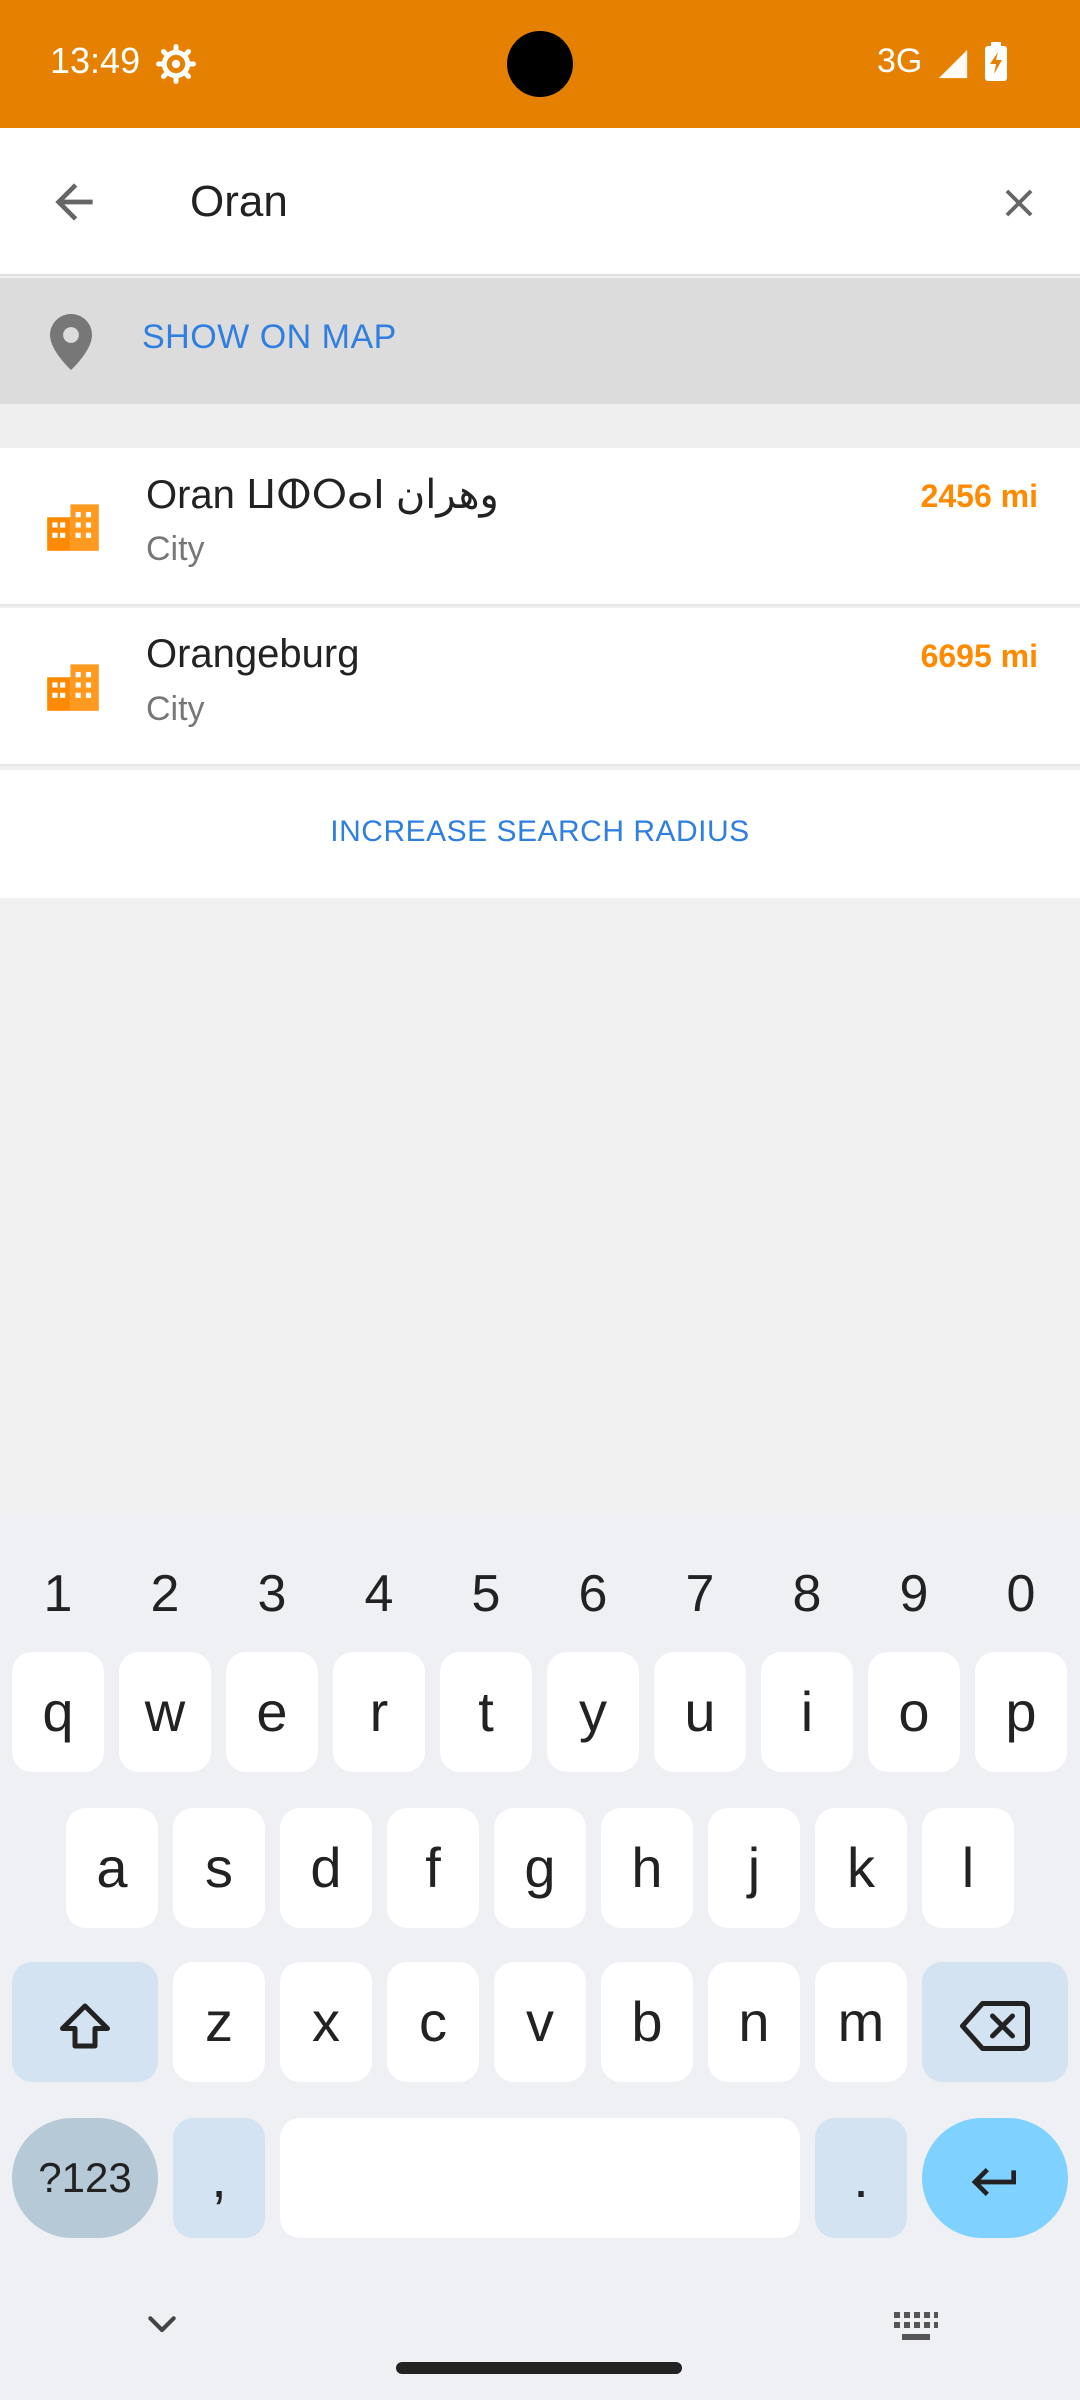  Describe the element at coordinates (540, 1868) in the screenshot. I see `key-g: g` at that location.